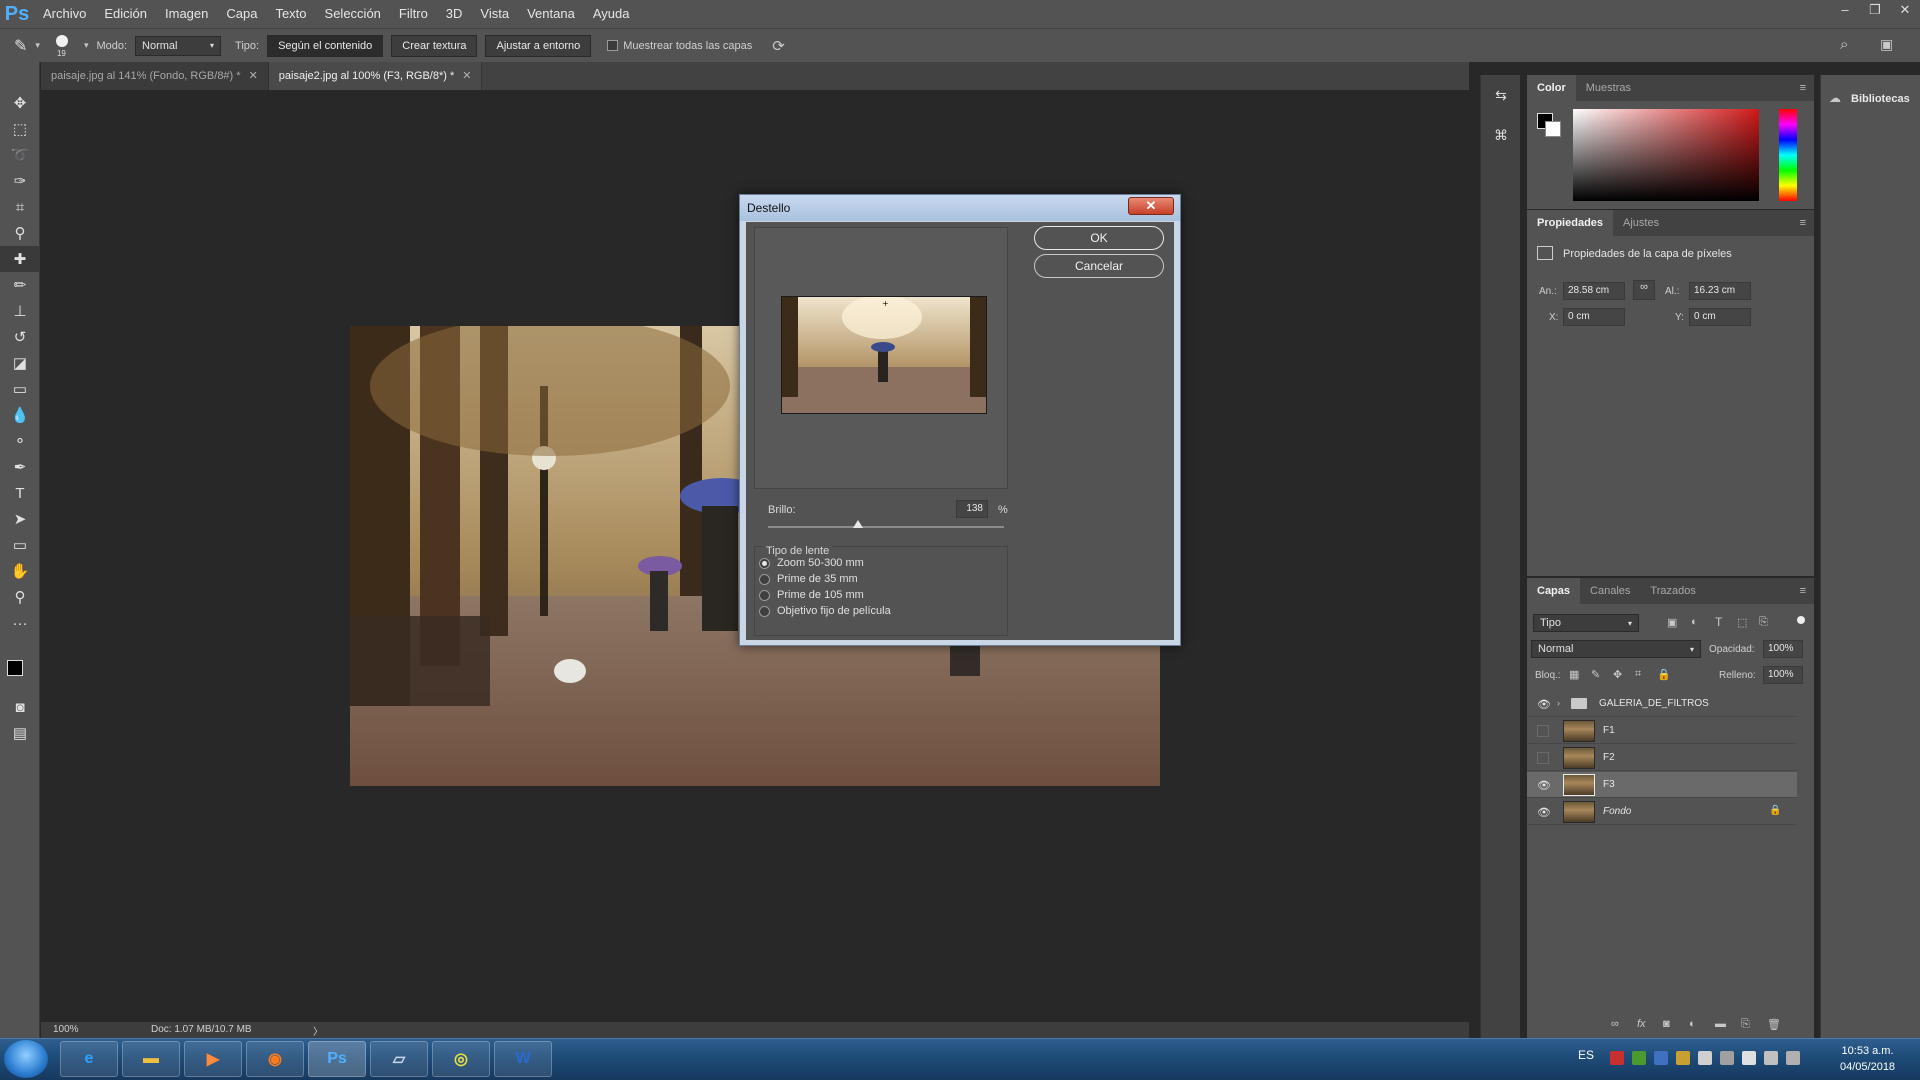 This screenshot has height=1080, width=1920. Describe the element at coordinates (290, 14) in the screenshot. I see `menu-texto: Texto` at that location.